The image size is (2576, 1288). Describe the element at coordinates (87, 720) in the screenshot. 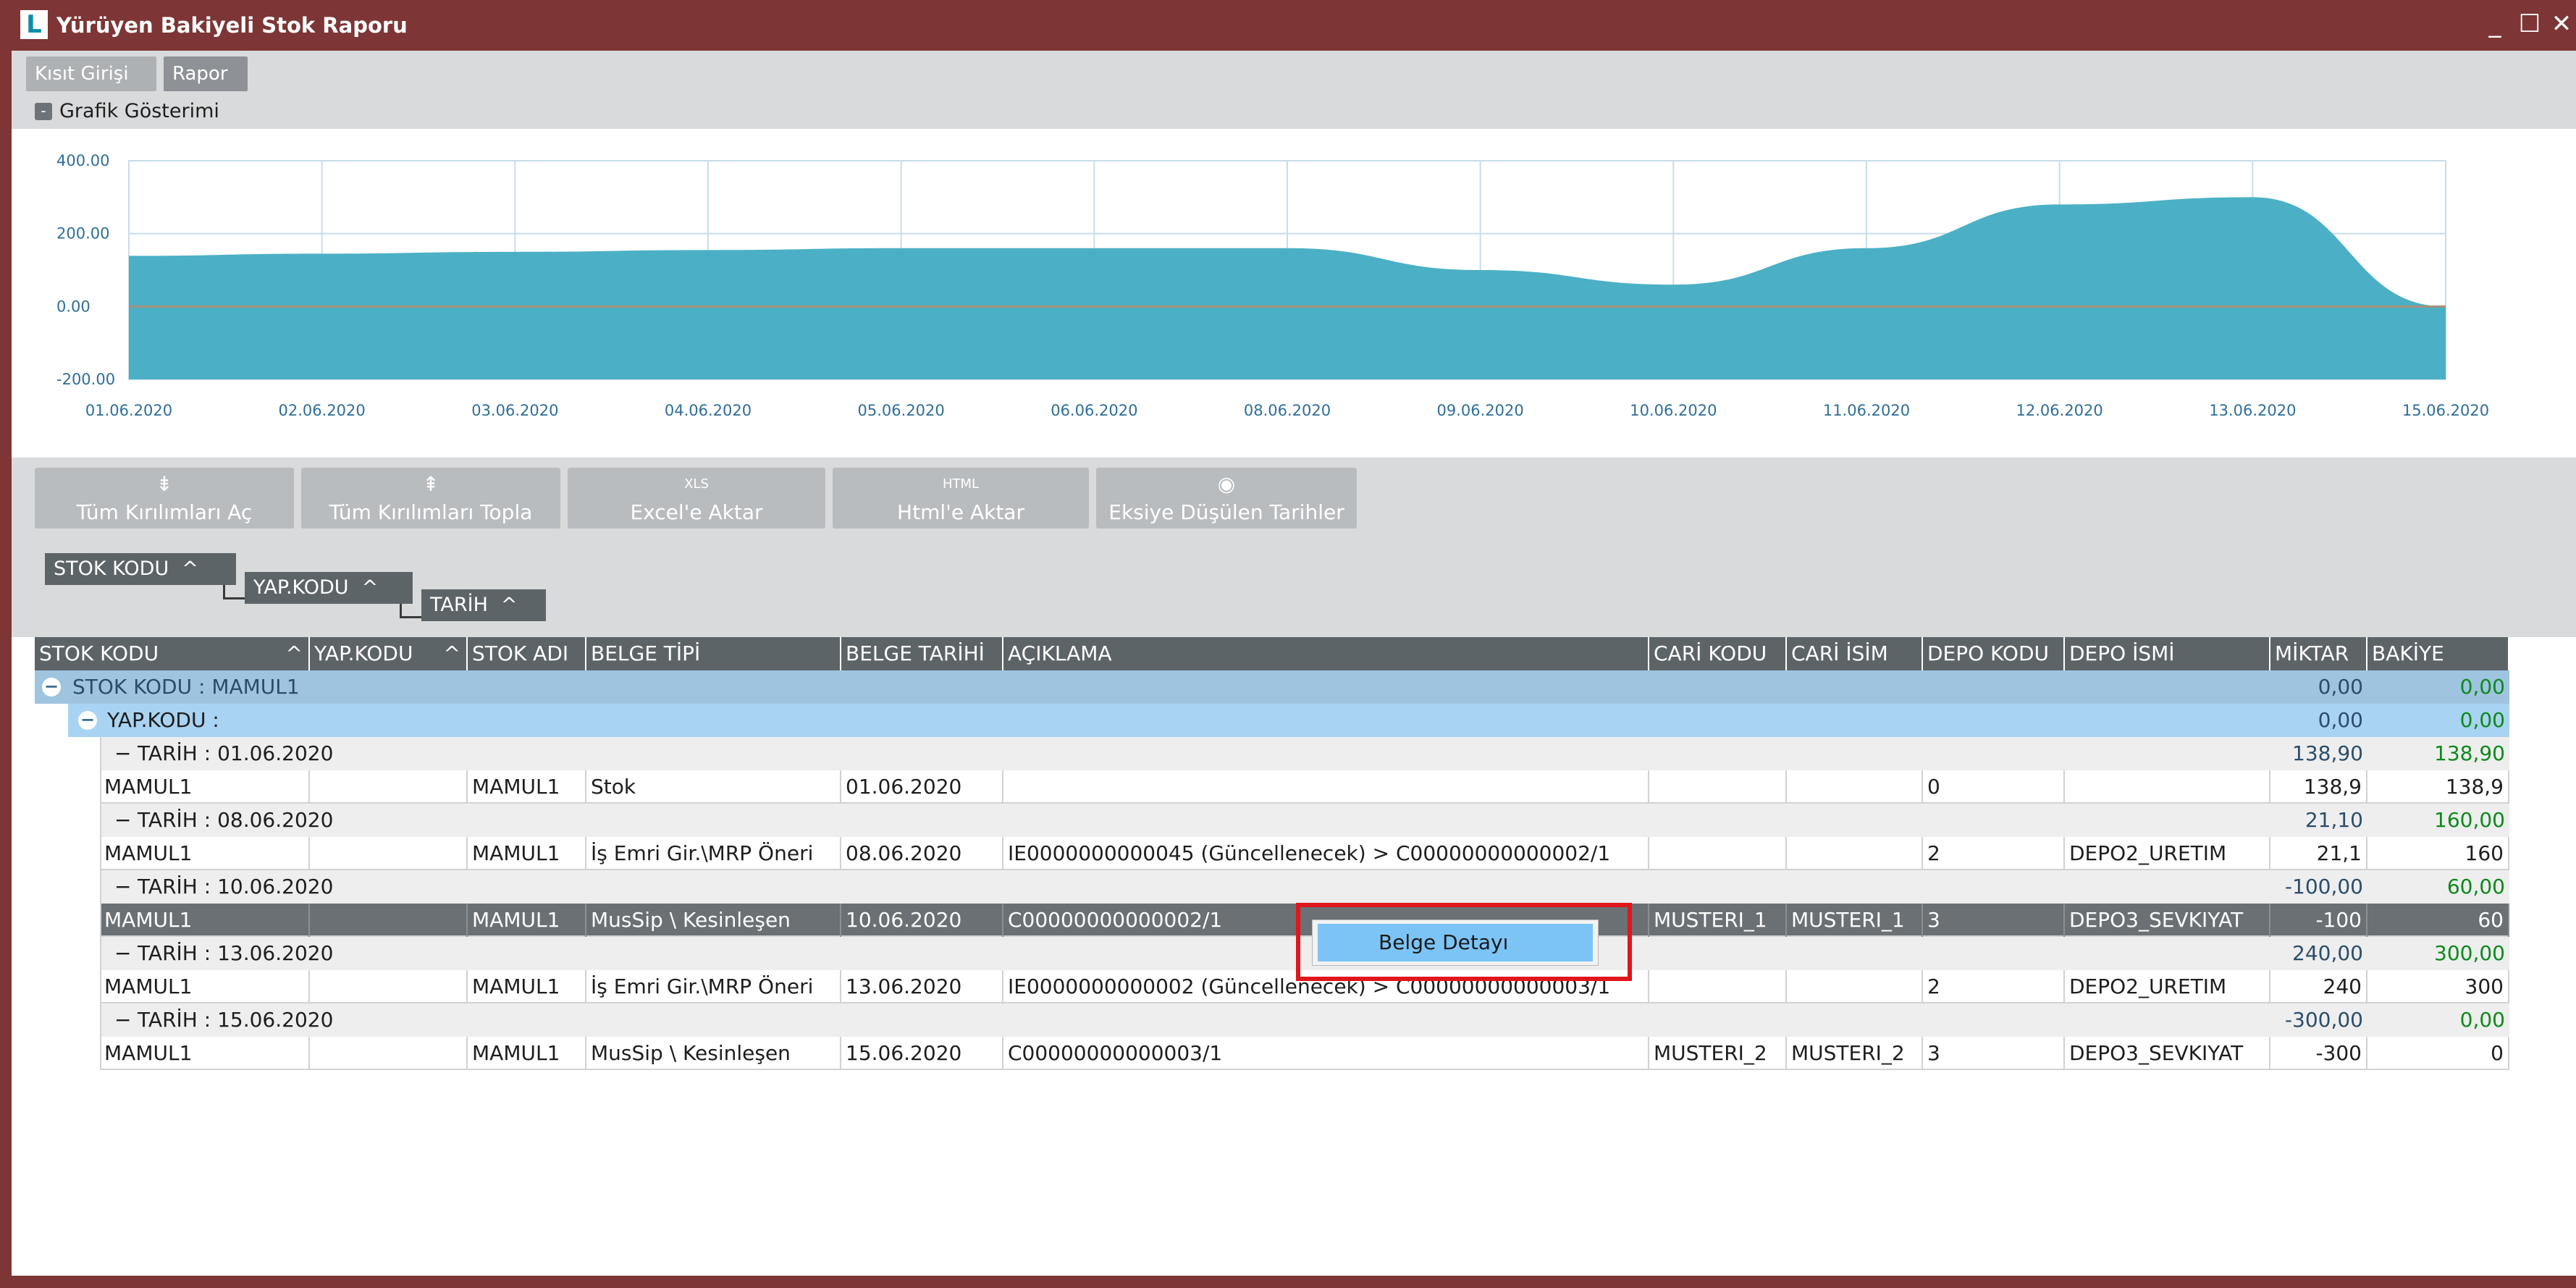

I see `collapse-group-icon: −` at that location.